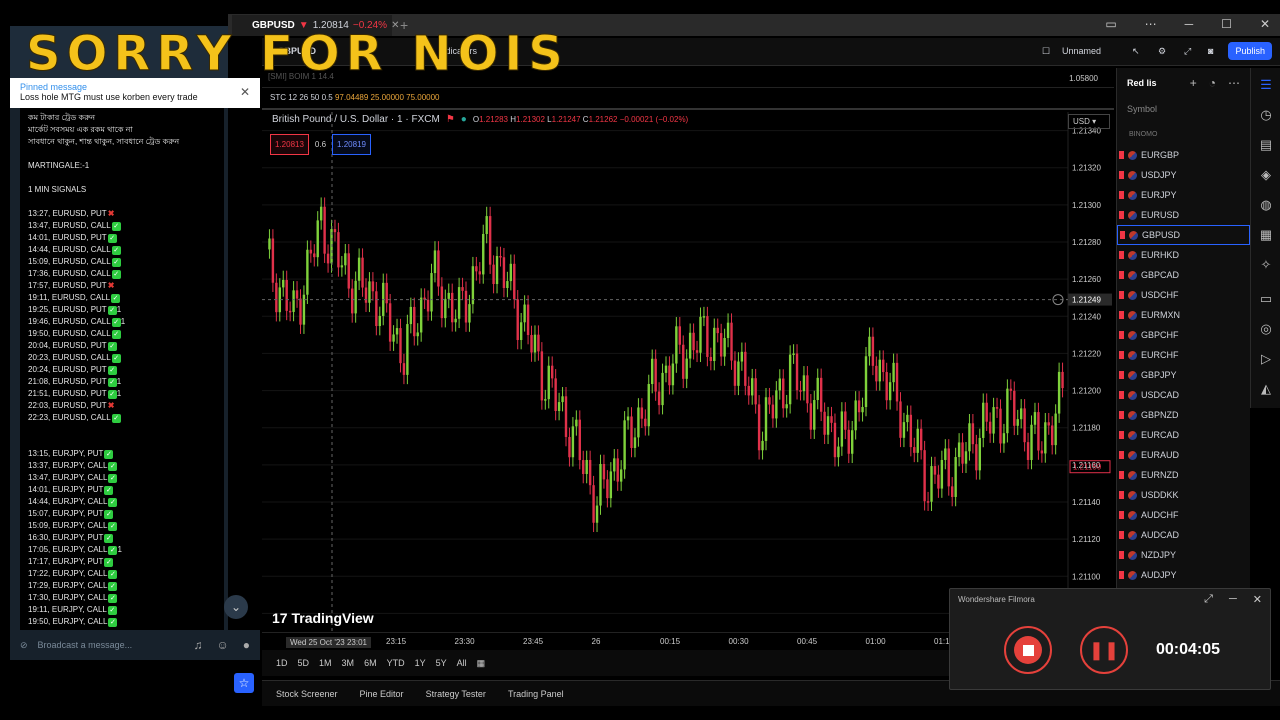 The image size is (1280, 720). What do you see at coordinates (1183, 435) in the screenshot?
I see `watchlist-row: EURCAD` at bounding box center [1183, 435].